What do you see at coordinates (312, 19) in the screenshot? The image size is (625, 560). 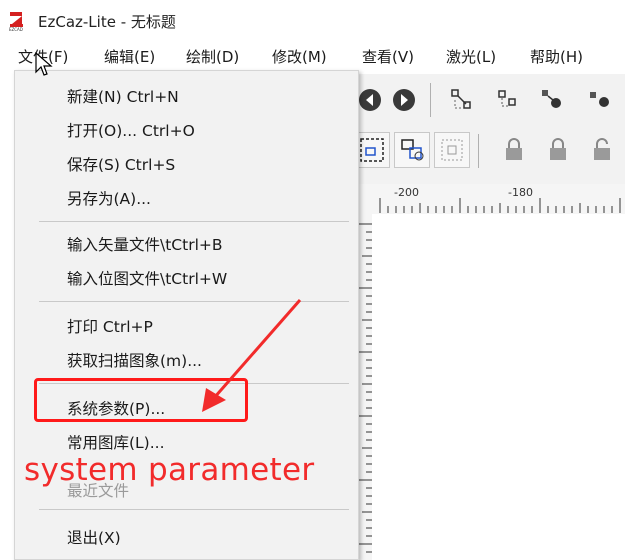 I see `title-bar: EZCAD EzCaz-Lite - 无标题` at bounding box center [312, 19].